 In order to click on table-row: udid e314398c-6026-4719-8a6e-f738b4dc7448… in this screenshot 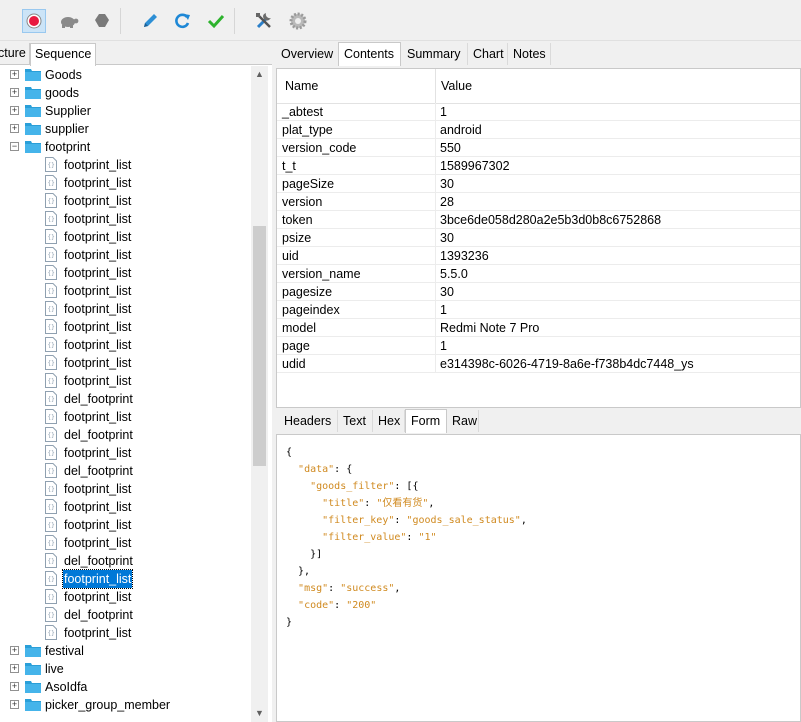, I will do `click(538, 364)`.